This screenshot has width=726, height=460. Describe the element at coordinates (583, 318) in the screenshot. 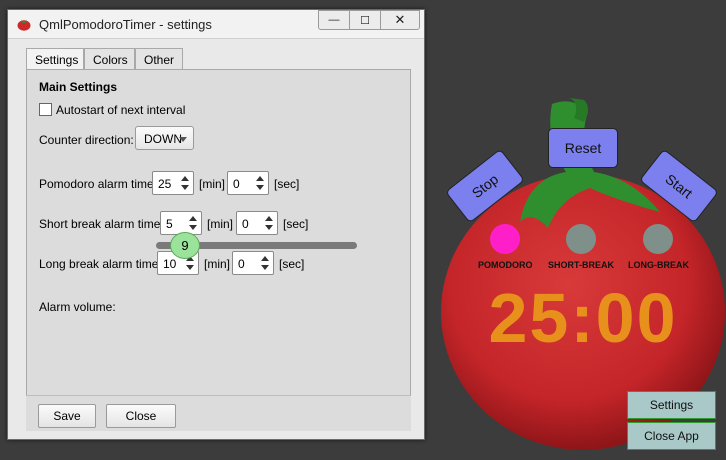

I see `timer-display: 25:00` at that location.